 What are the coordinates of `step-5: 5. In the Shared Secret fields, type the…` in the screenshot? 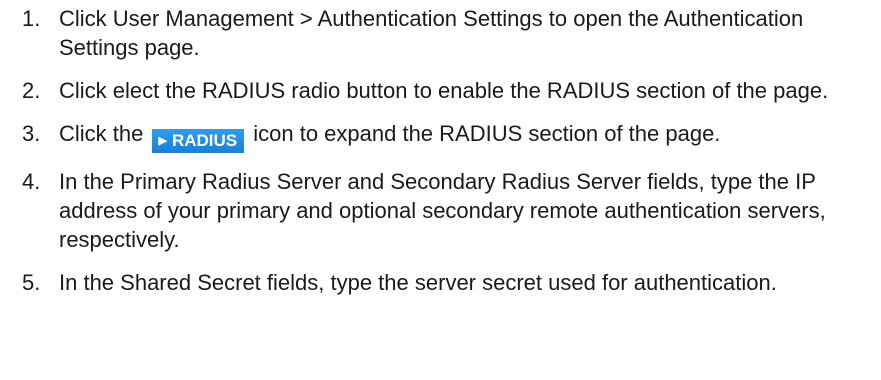 It's located at (447, 282).